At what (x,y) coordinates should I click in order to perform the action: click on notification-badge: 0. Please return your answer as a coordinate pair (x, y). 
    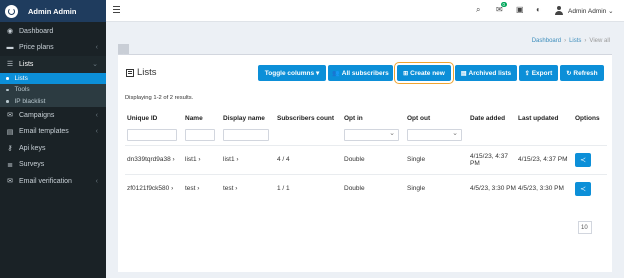
    Looking at the image, I should click on (504, 4).